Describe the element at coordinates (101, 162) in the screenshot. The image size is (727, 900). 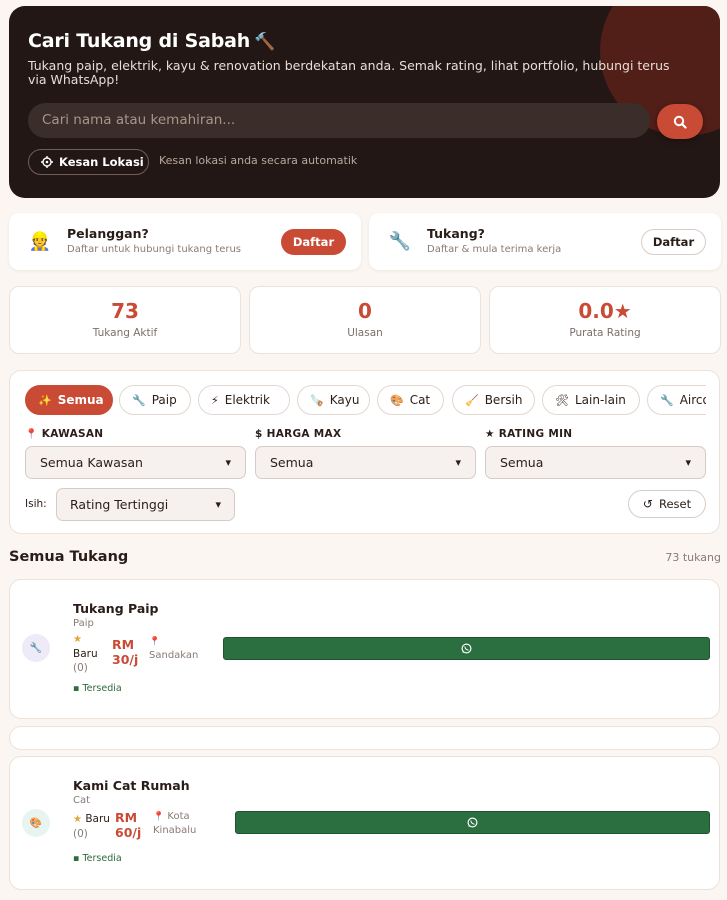
I see `detect-location-label: Kesan Lokasi` at that location.